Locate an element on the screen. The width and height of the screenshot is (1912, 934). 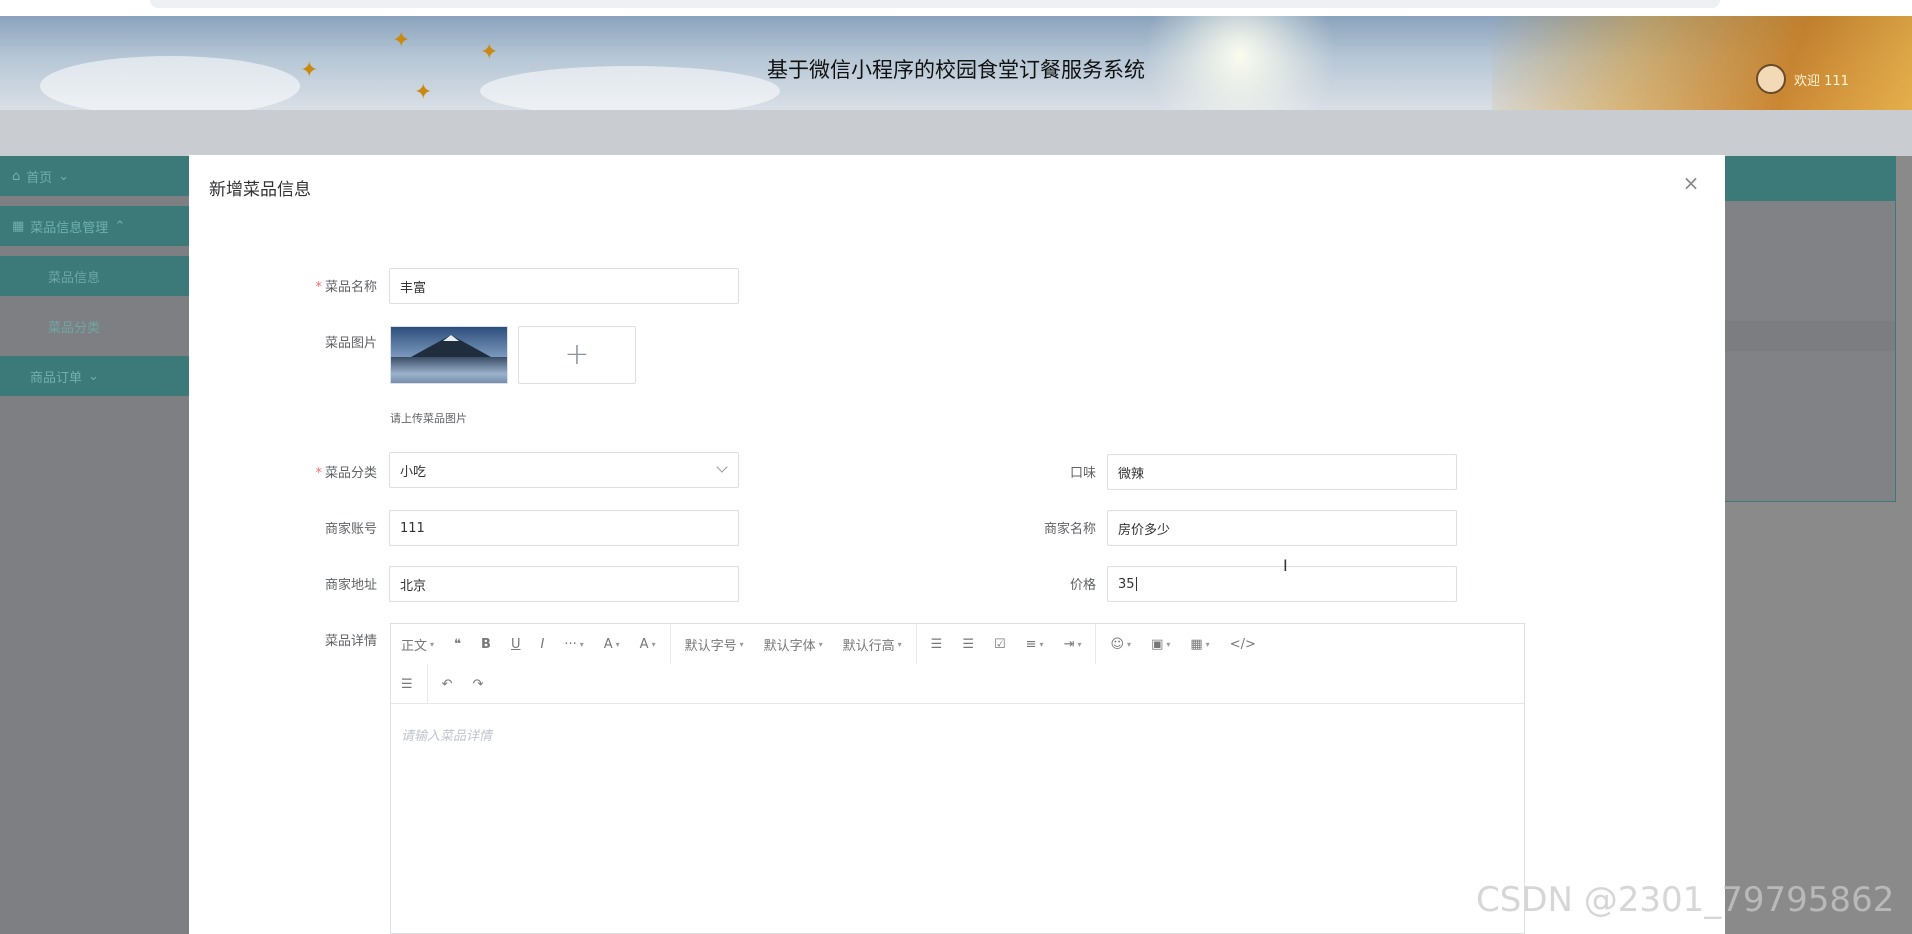
dish-category-label: * 菜品分类 is located at coordinates (346, 473).